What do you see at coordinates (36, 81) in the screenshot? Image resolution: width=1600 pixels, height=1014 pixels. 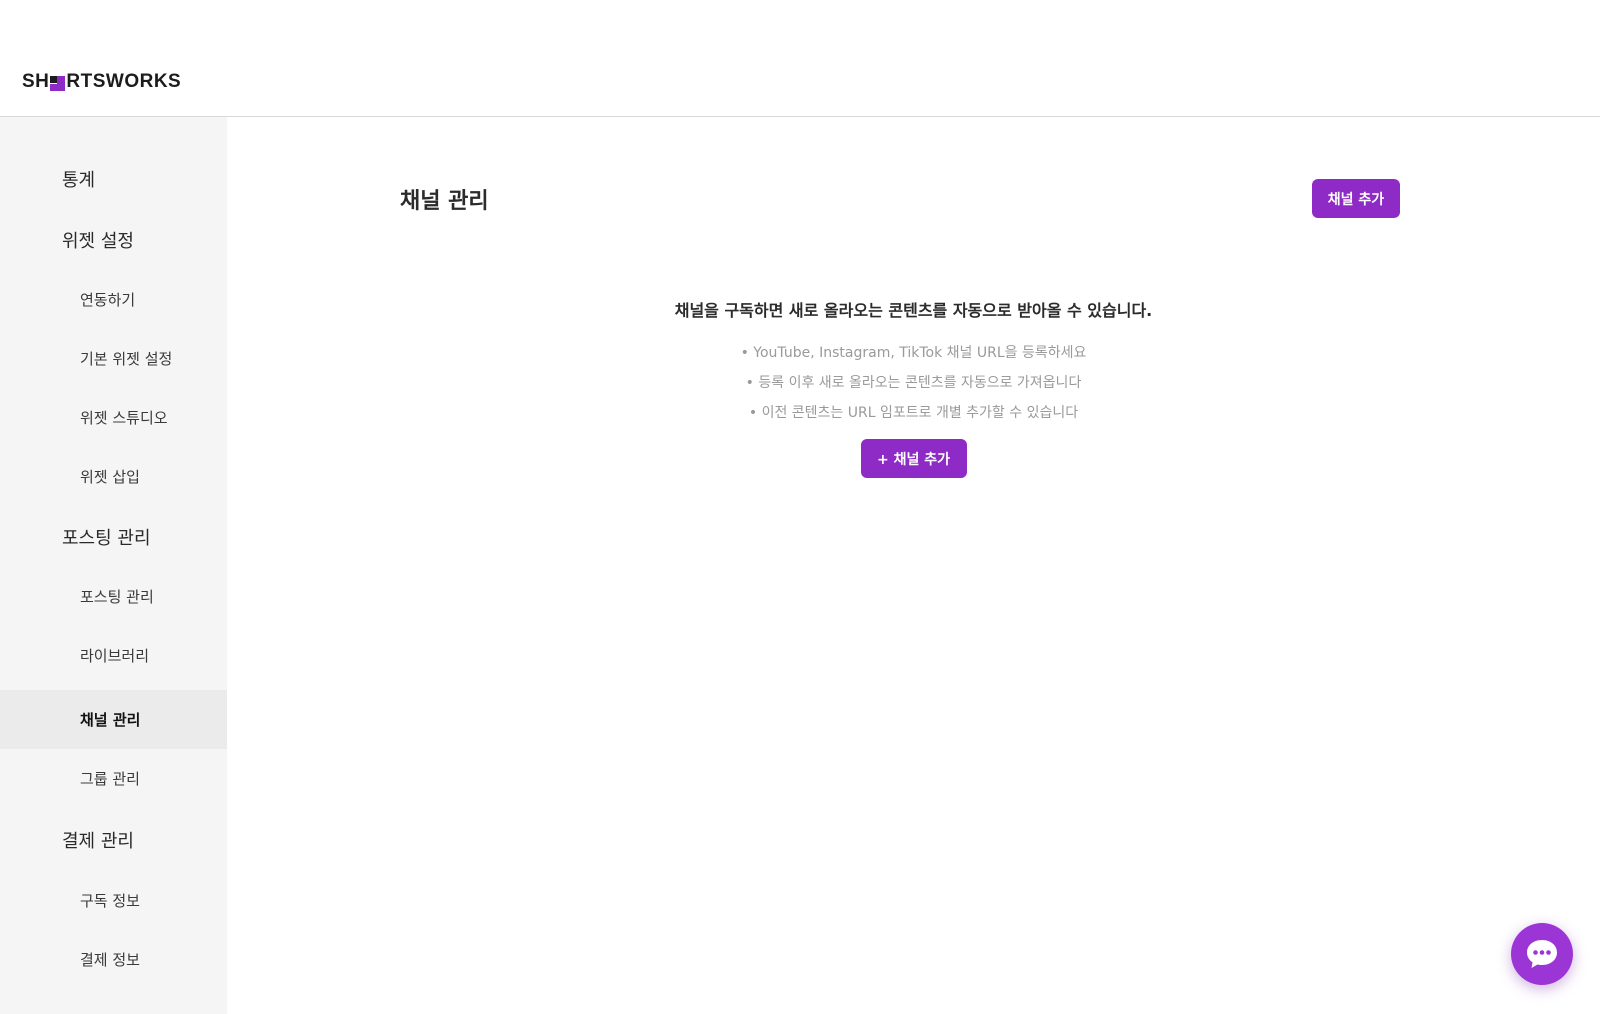 I see `logo-text-prefix: SH` at bounding box center [36, 81].